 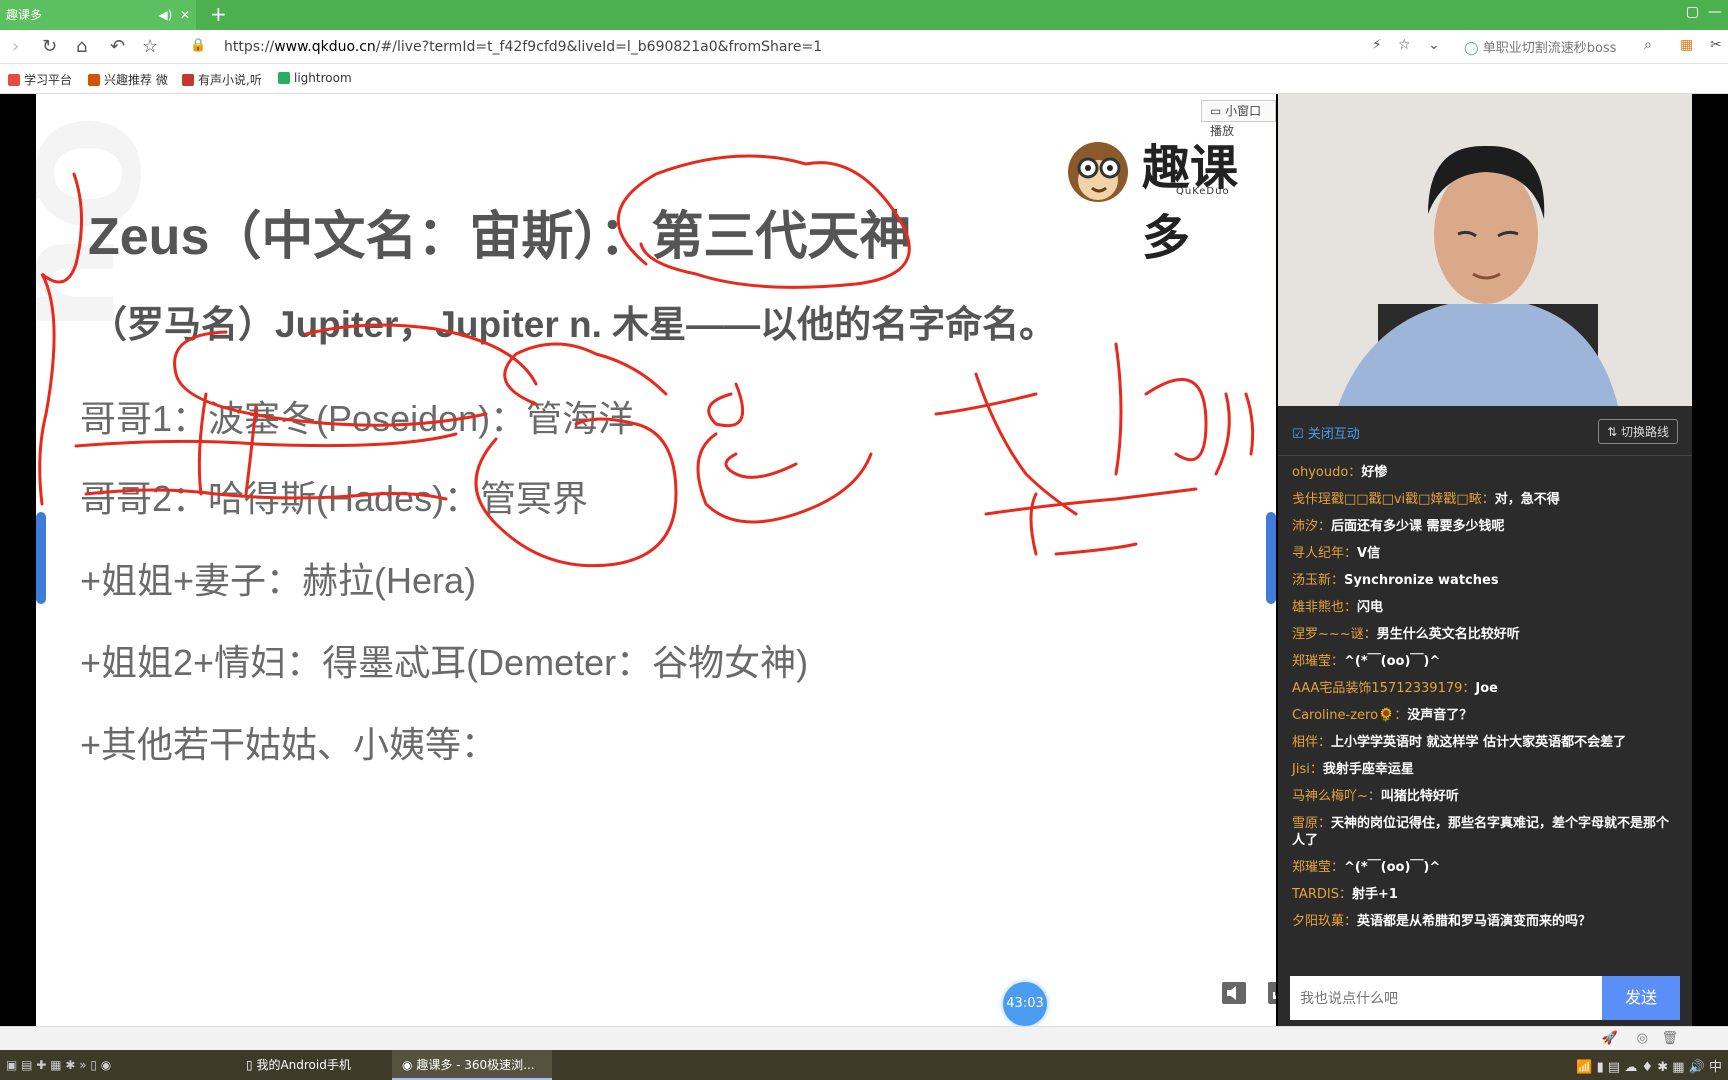 What do you see at coordinates (325, 47) in the screenshot?
I see `url-domain: www.qkduo.cn` at bounding box center [325, 47].